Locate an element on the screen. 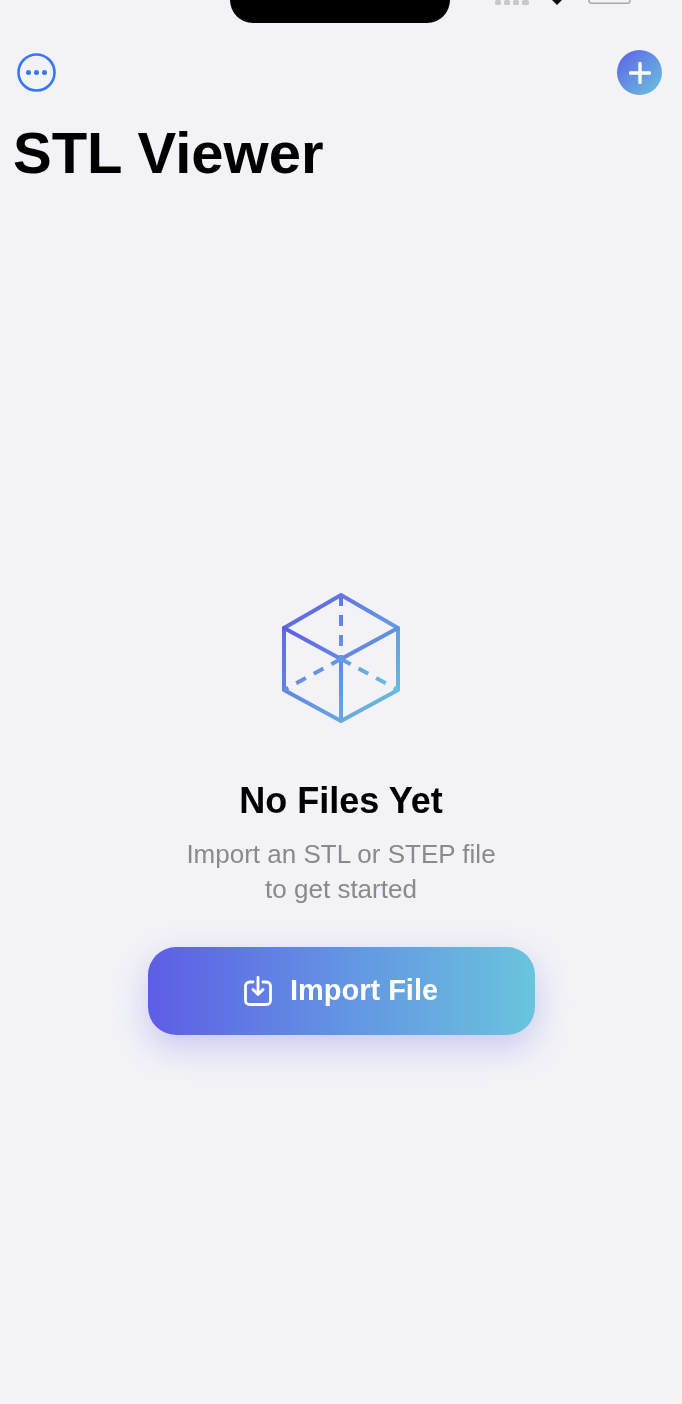  plus-icon is located at coordinates (639, 72).